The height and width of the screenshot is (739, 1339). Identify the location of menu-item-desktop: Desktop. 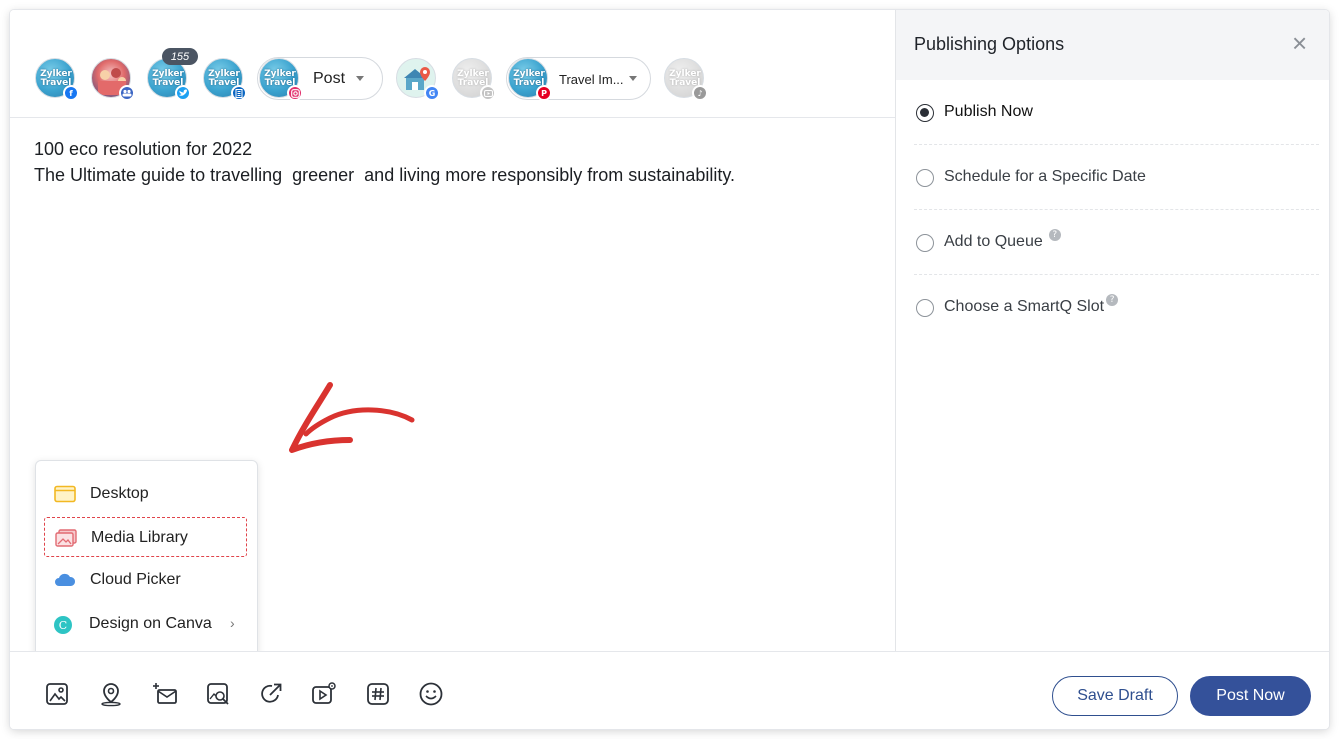
(145, 494).